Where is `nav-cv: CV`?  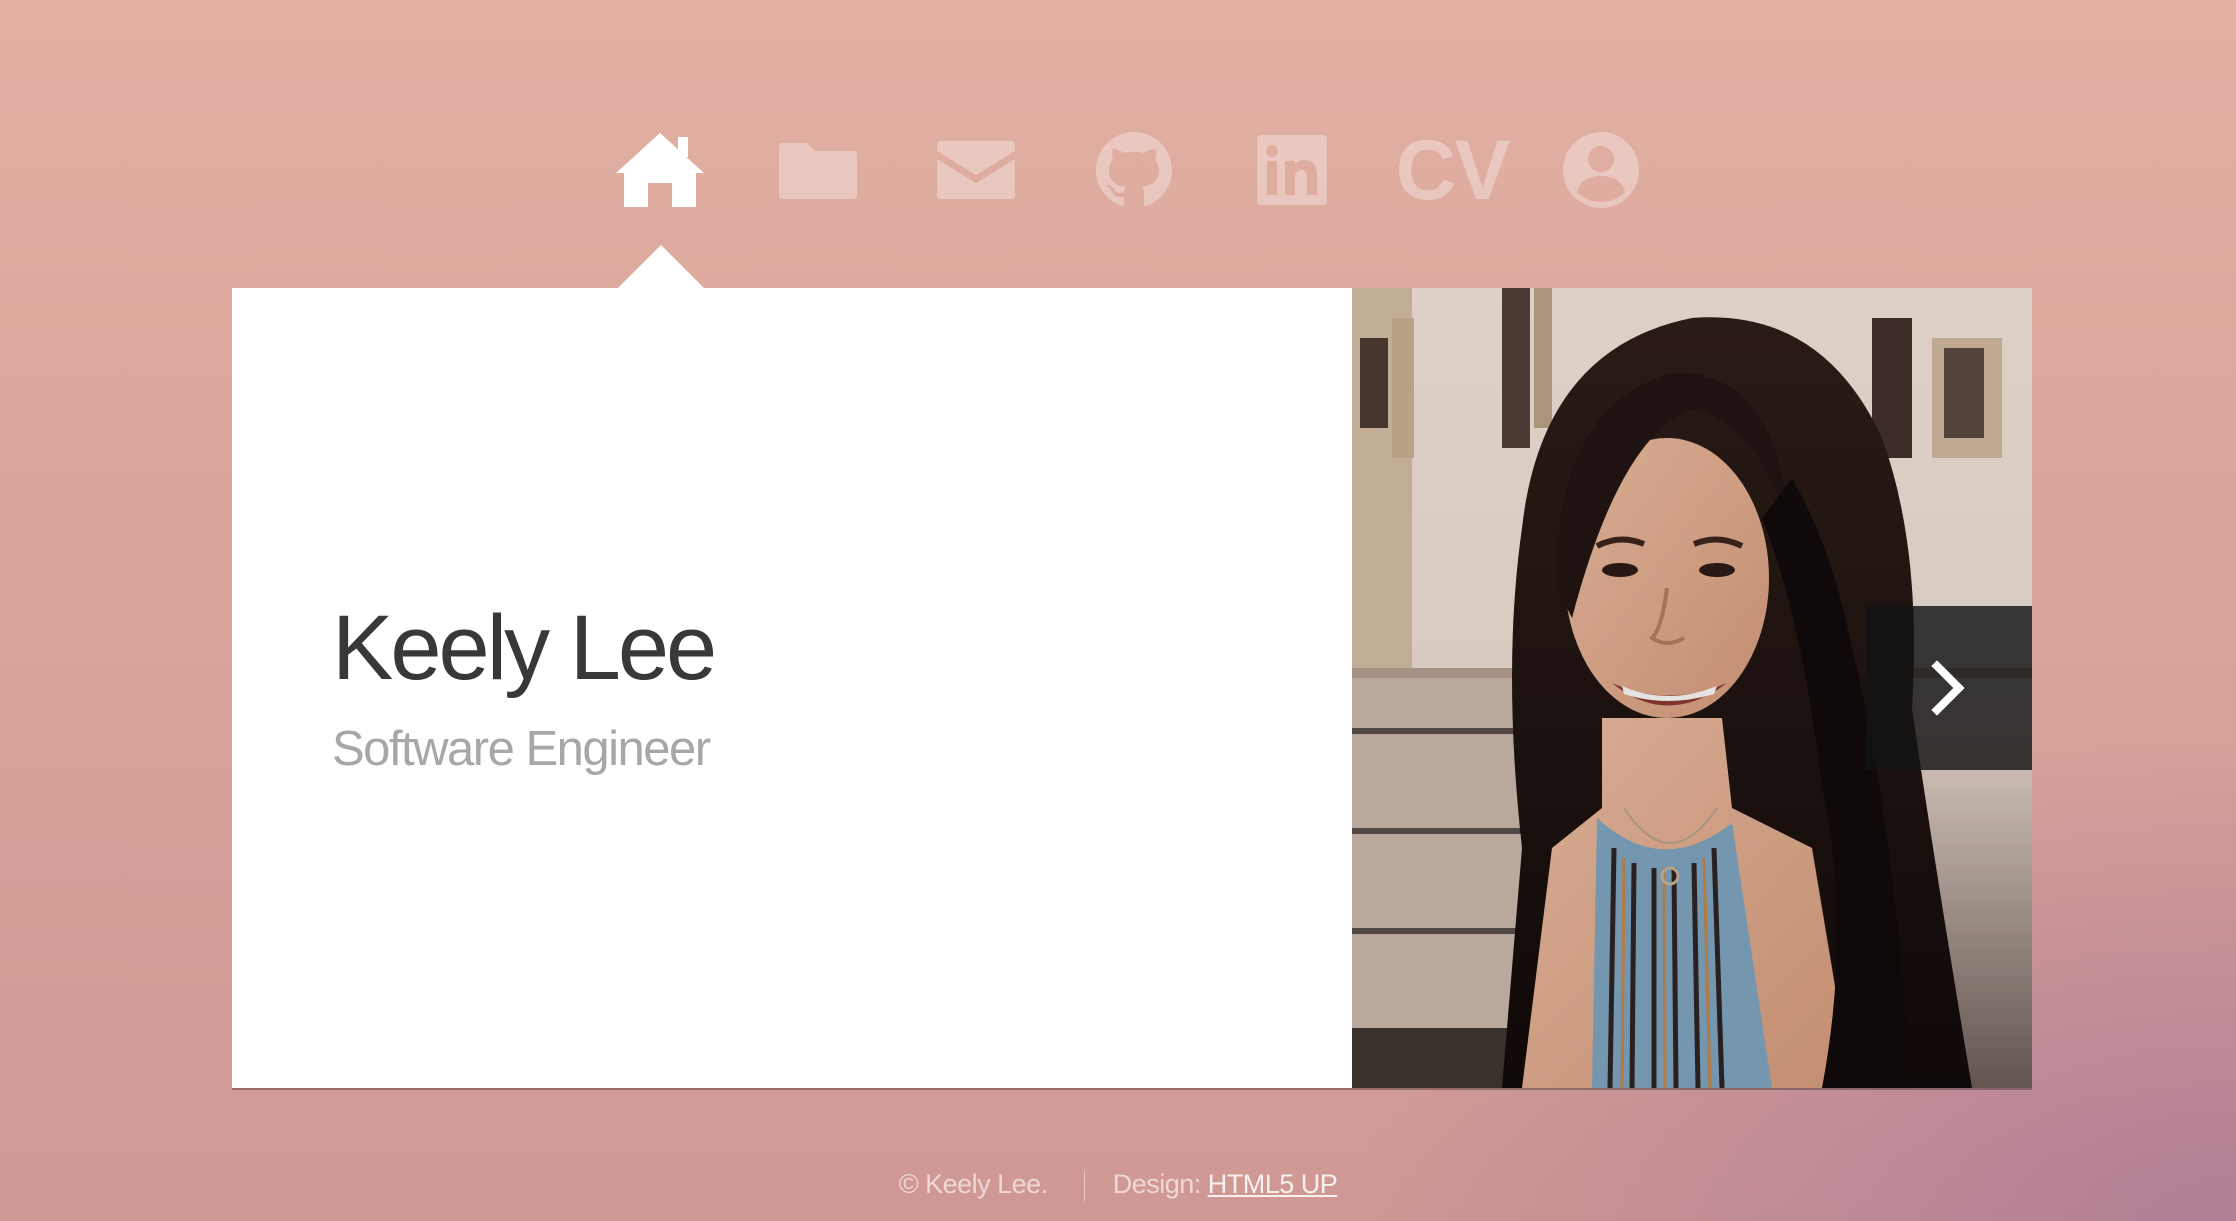
nav-cv: CV is located at coordinates (1453, 170).